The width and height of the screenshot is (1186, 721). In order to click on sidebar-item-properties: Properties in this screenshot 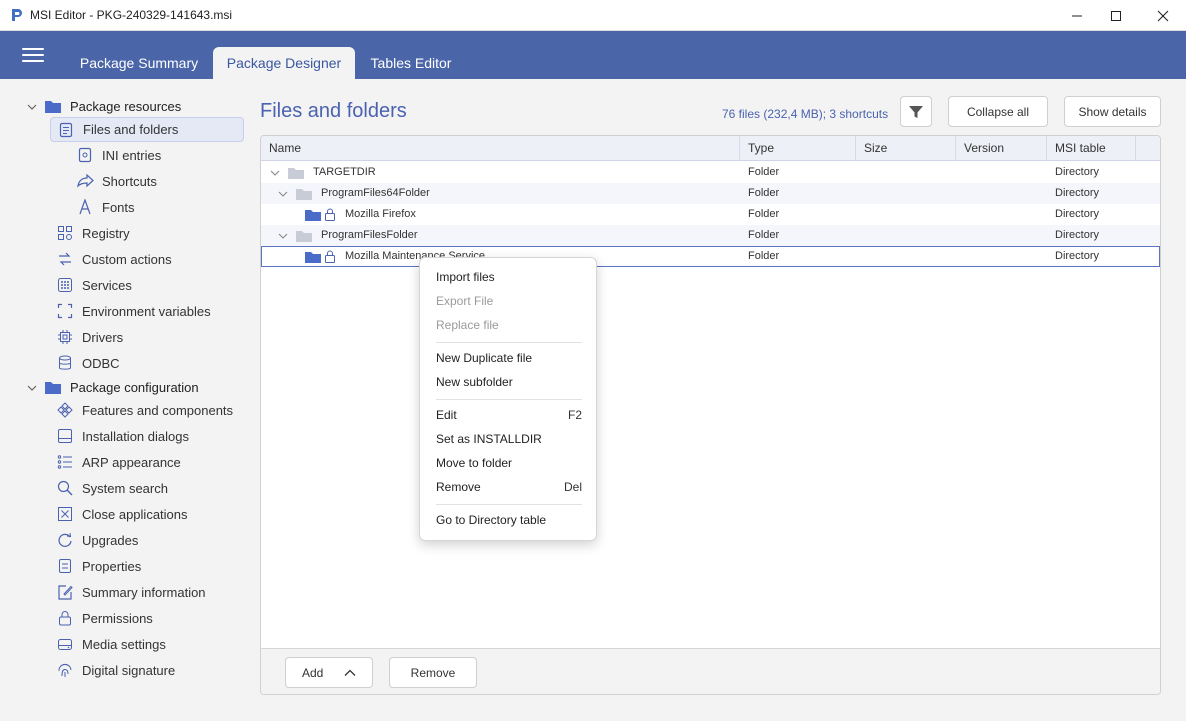, I will do `click(98, 566)`.